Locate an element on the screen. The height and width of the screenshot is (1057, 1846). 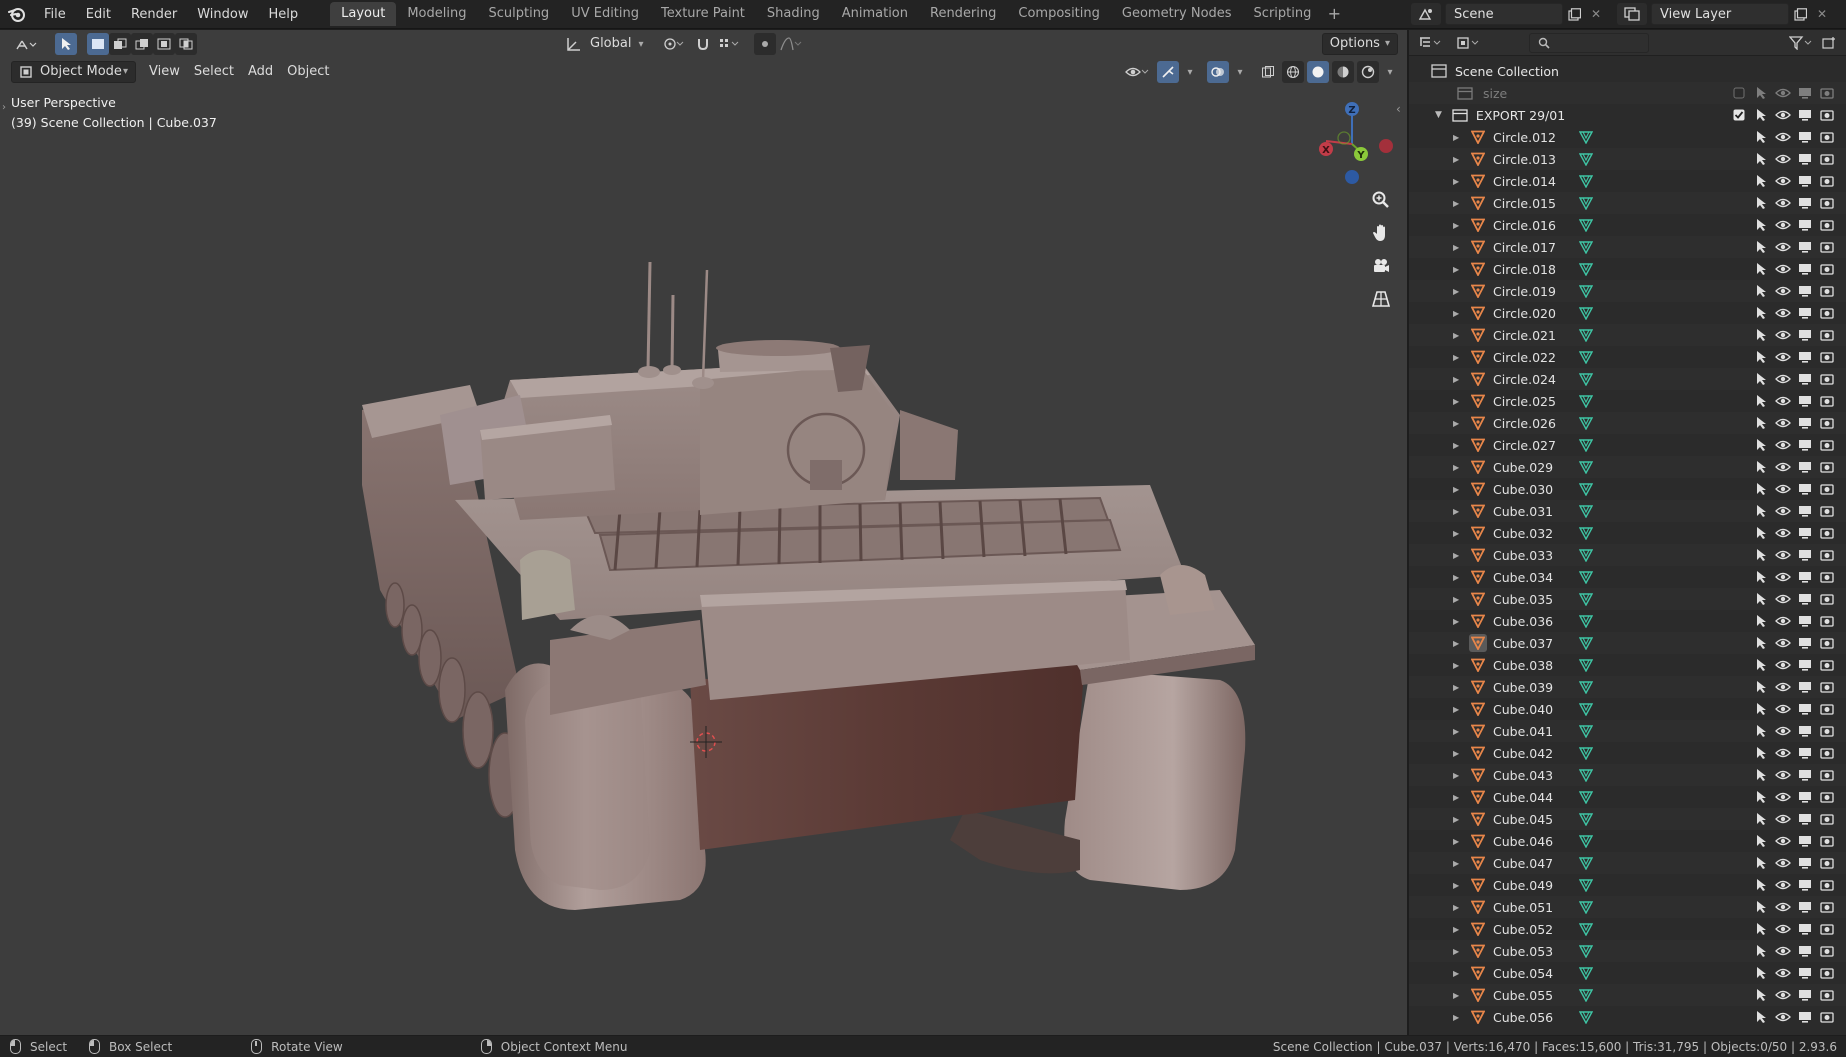
delete-view-layer-icon: ✕ is located at coordinates (1822, 14).